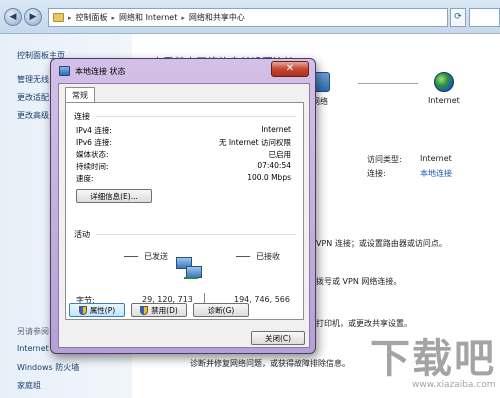 This screenshot has height=398, width=500. Describe the element at coordinates (164, 310) in the screenshot. I see `disable-button-label: 禁用(D)` at that location.